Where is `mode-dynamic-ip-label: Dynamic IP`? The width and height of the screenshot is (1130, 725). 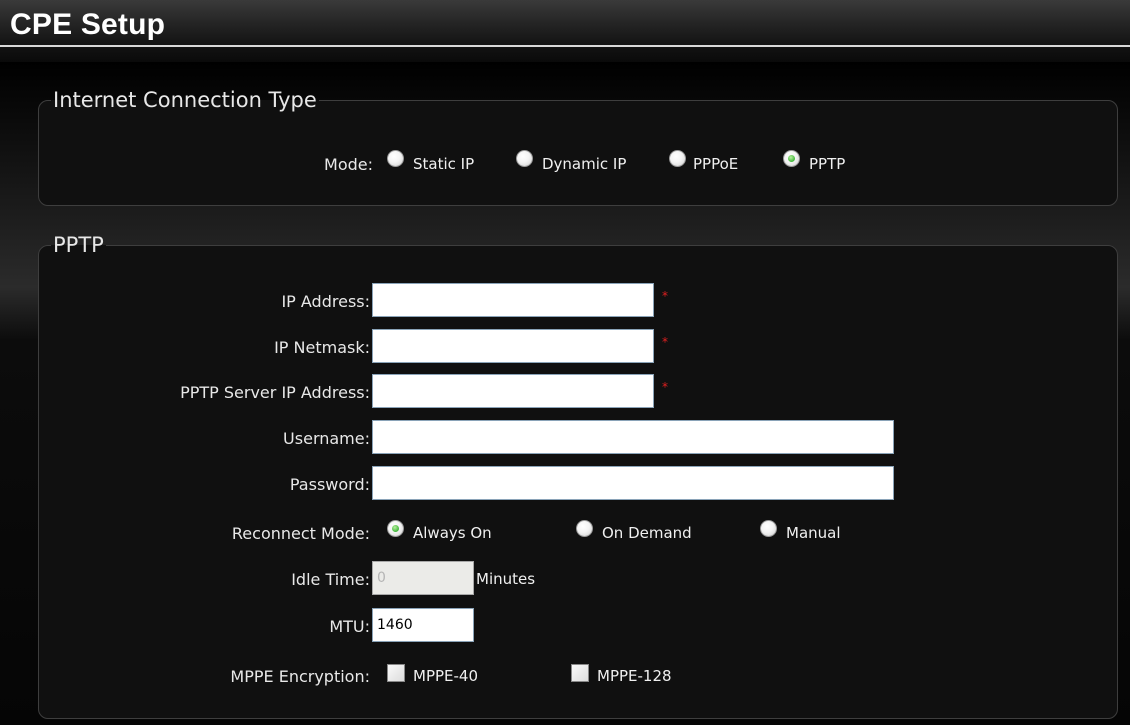 mode-dynamic-ip-label: Dynamic IP is located at coordinates (584, 164).